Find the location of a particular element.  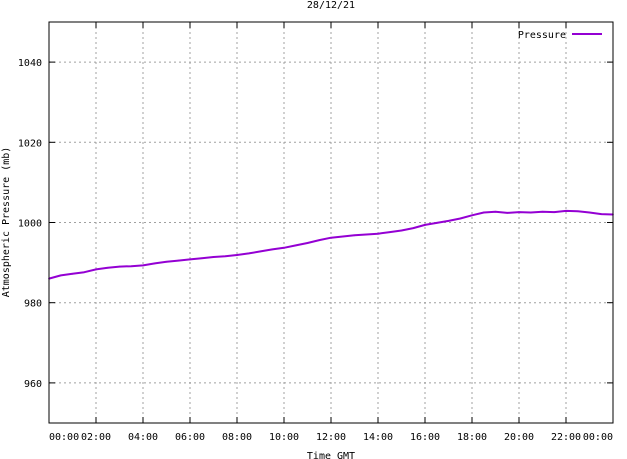

y-tick-label: 1040 is located at coordinates (30, 63).